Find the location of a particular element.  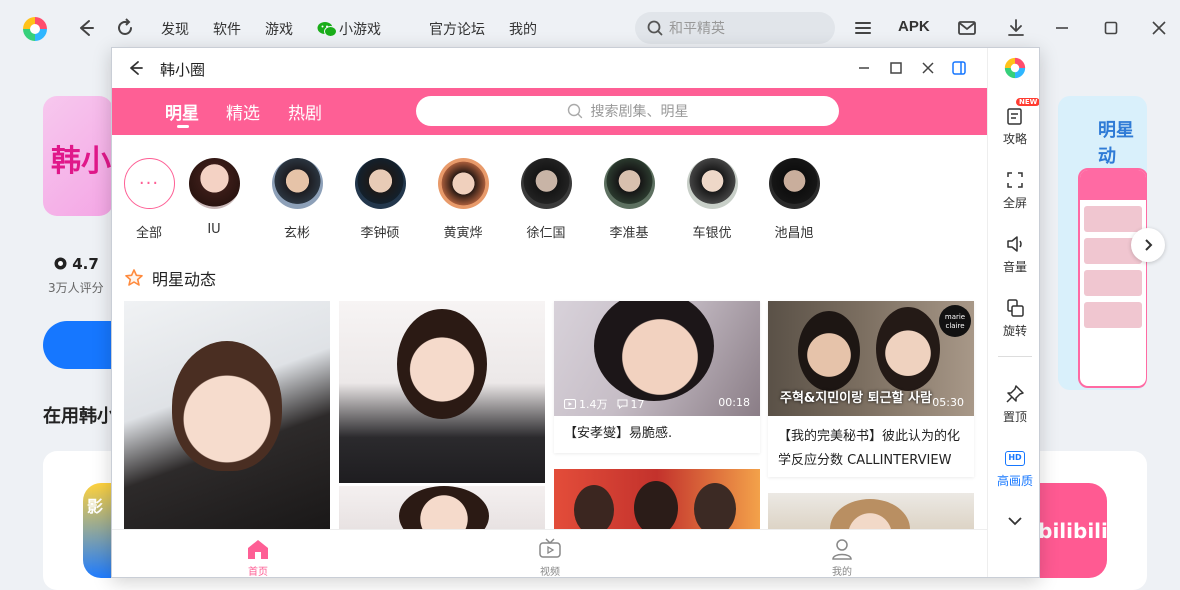

sidebar-pin: 置顶 is located at coordinates (1013, 404).